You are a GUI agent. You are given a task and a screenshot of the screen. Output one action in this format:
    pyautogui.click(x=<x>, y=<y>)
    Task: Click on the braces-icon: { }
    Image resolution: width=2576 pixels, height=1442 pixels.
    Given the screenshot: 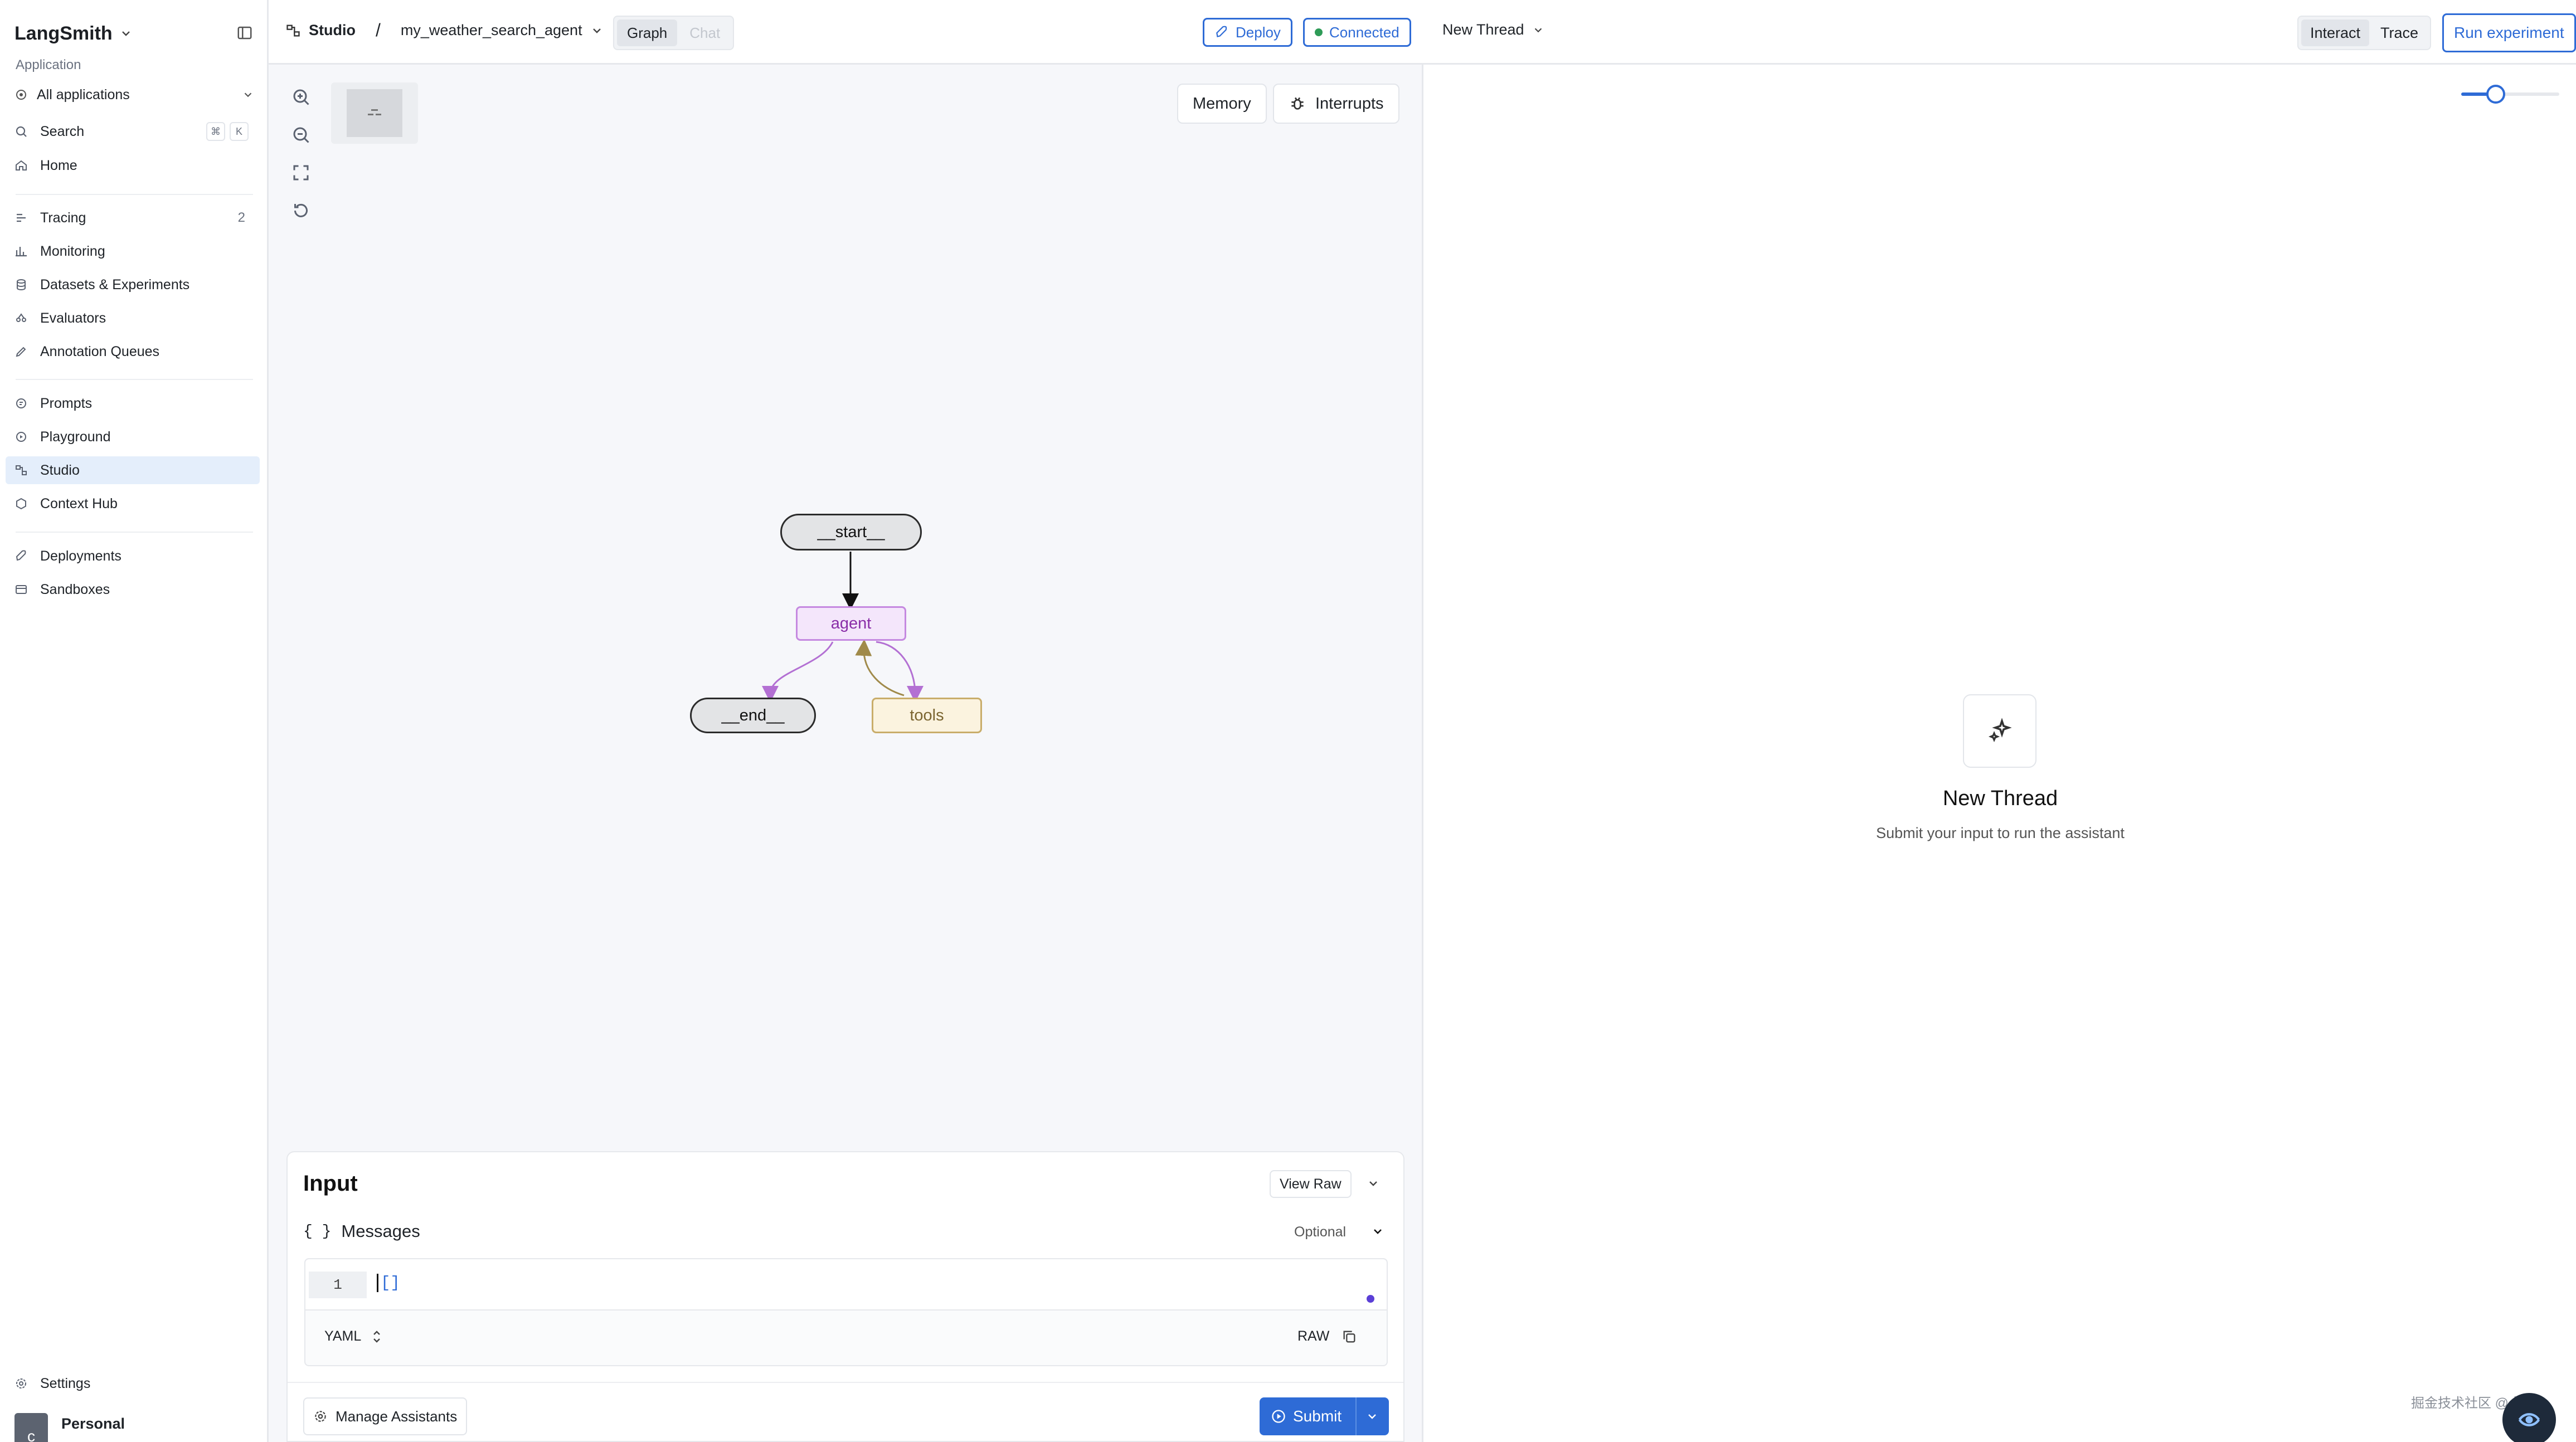 What is the action you would take?
    pyautogui.click(x=317, y=1231)
    